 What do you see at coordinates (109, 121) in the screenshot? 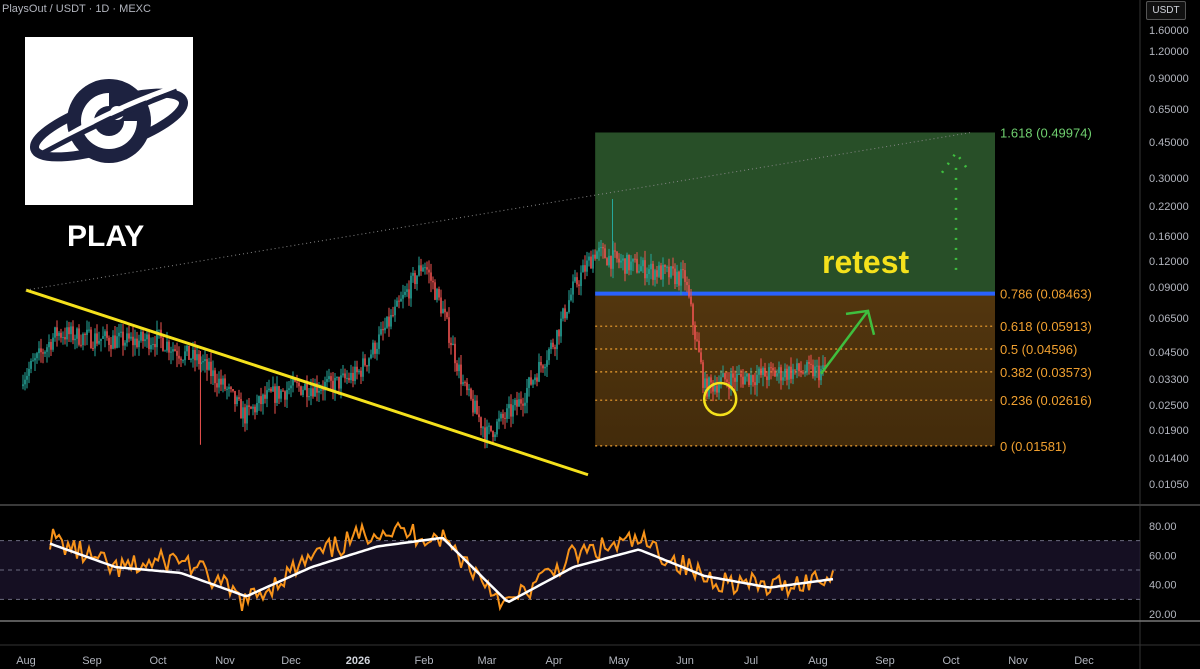
I see `planet-ring-eye-icon` at bounding box center [109, 121].